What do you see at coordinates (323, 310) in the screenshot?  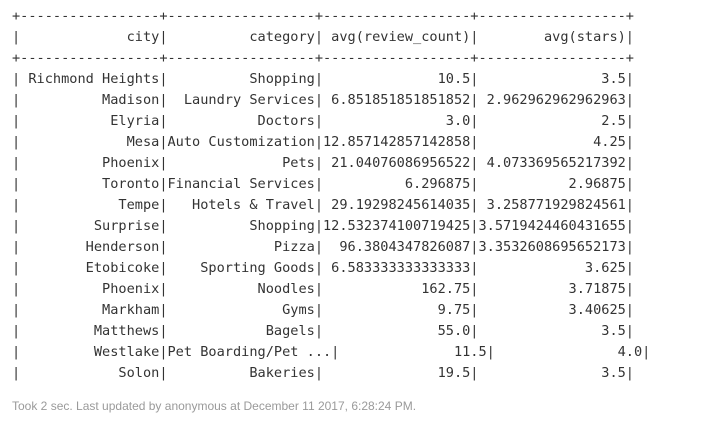 I see `table-row: | Markham| Gyms| 9.75| 3.40625|` at bounding box center [323, 310].